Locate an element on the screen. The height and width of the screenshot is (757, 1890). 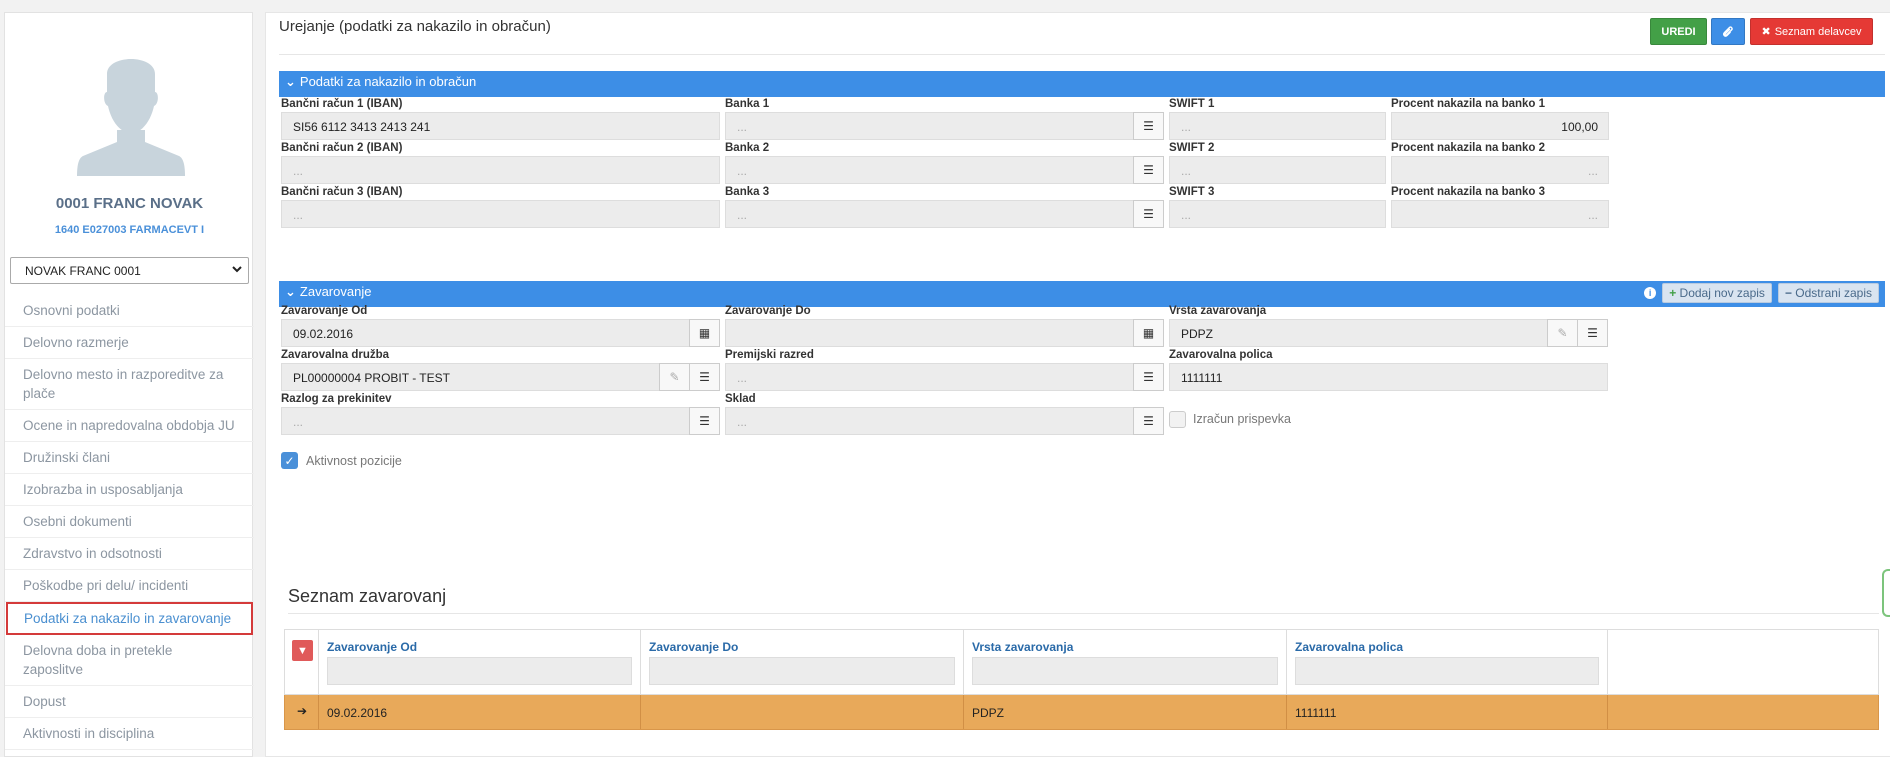
premium-class-field: ... ☰ is located at coordinates (944, 377).